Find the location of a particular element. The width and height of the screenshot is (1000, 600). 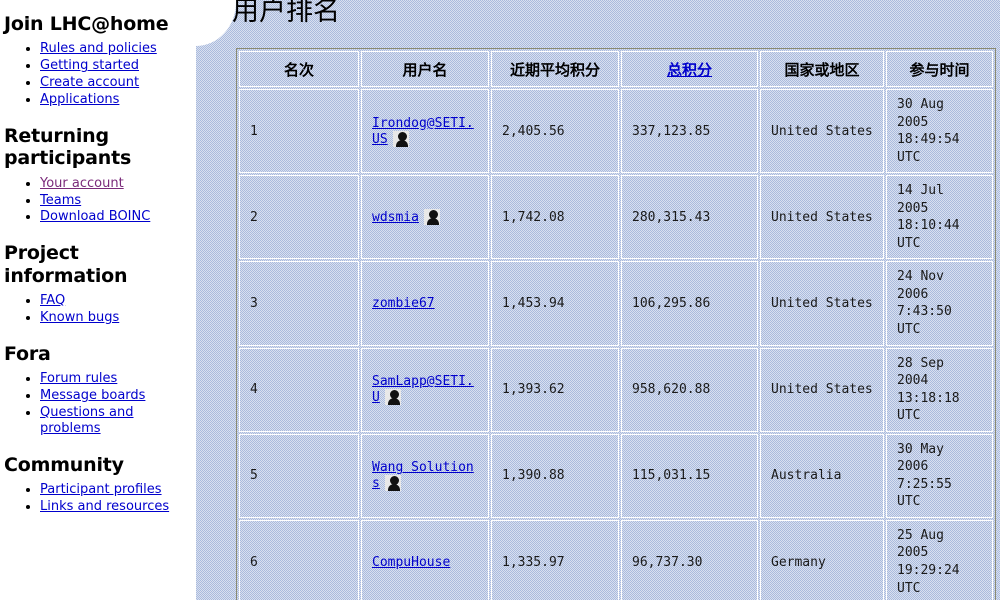

list-item: Message boards is located at coordinates (118, 396).